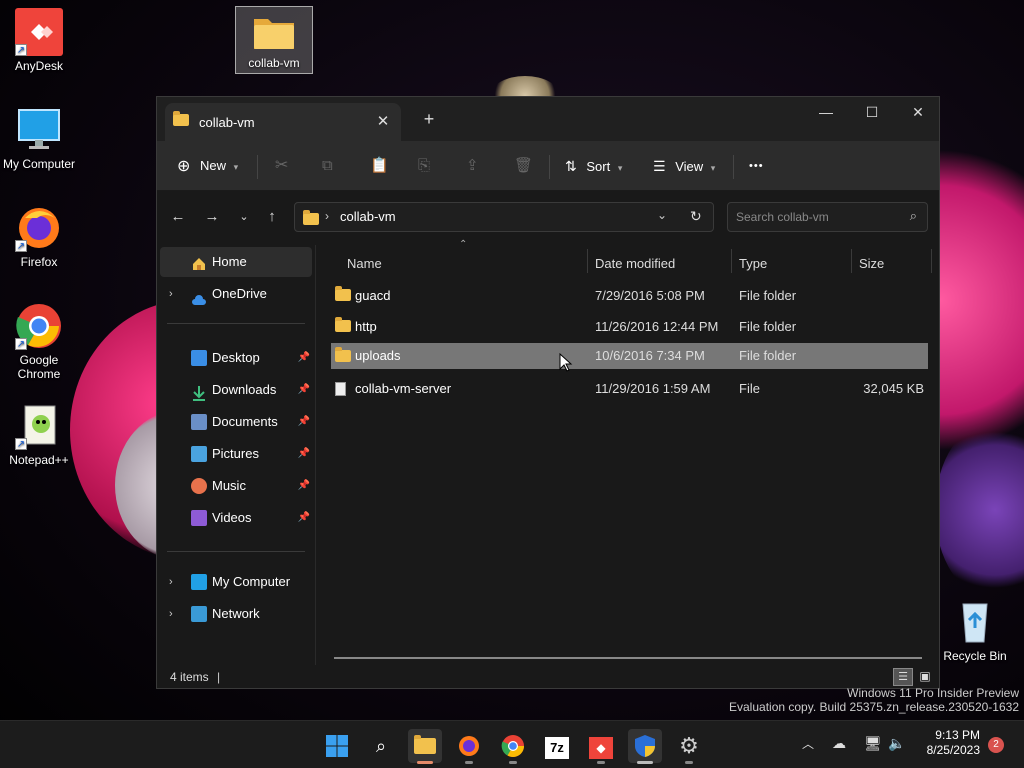 Image resolution: width=1024 pixels, height=768 pixels. I want to click on up-arrow-icon: ↑, so click(272, 217).